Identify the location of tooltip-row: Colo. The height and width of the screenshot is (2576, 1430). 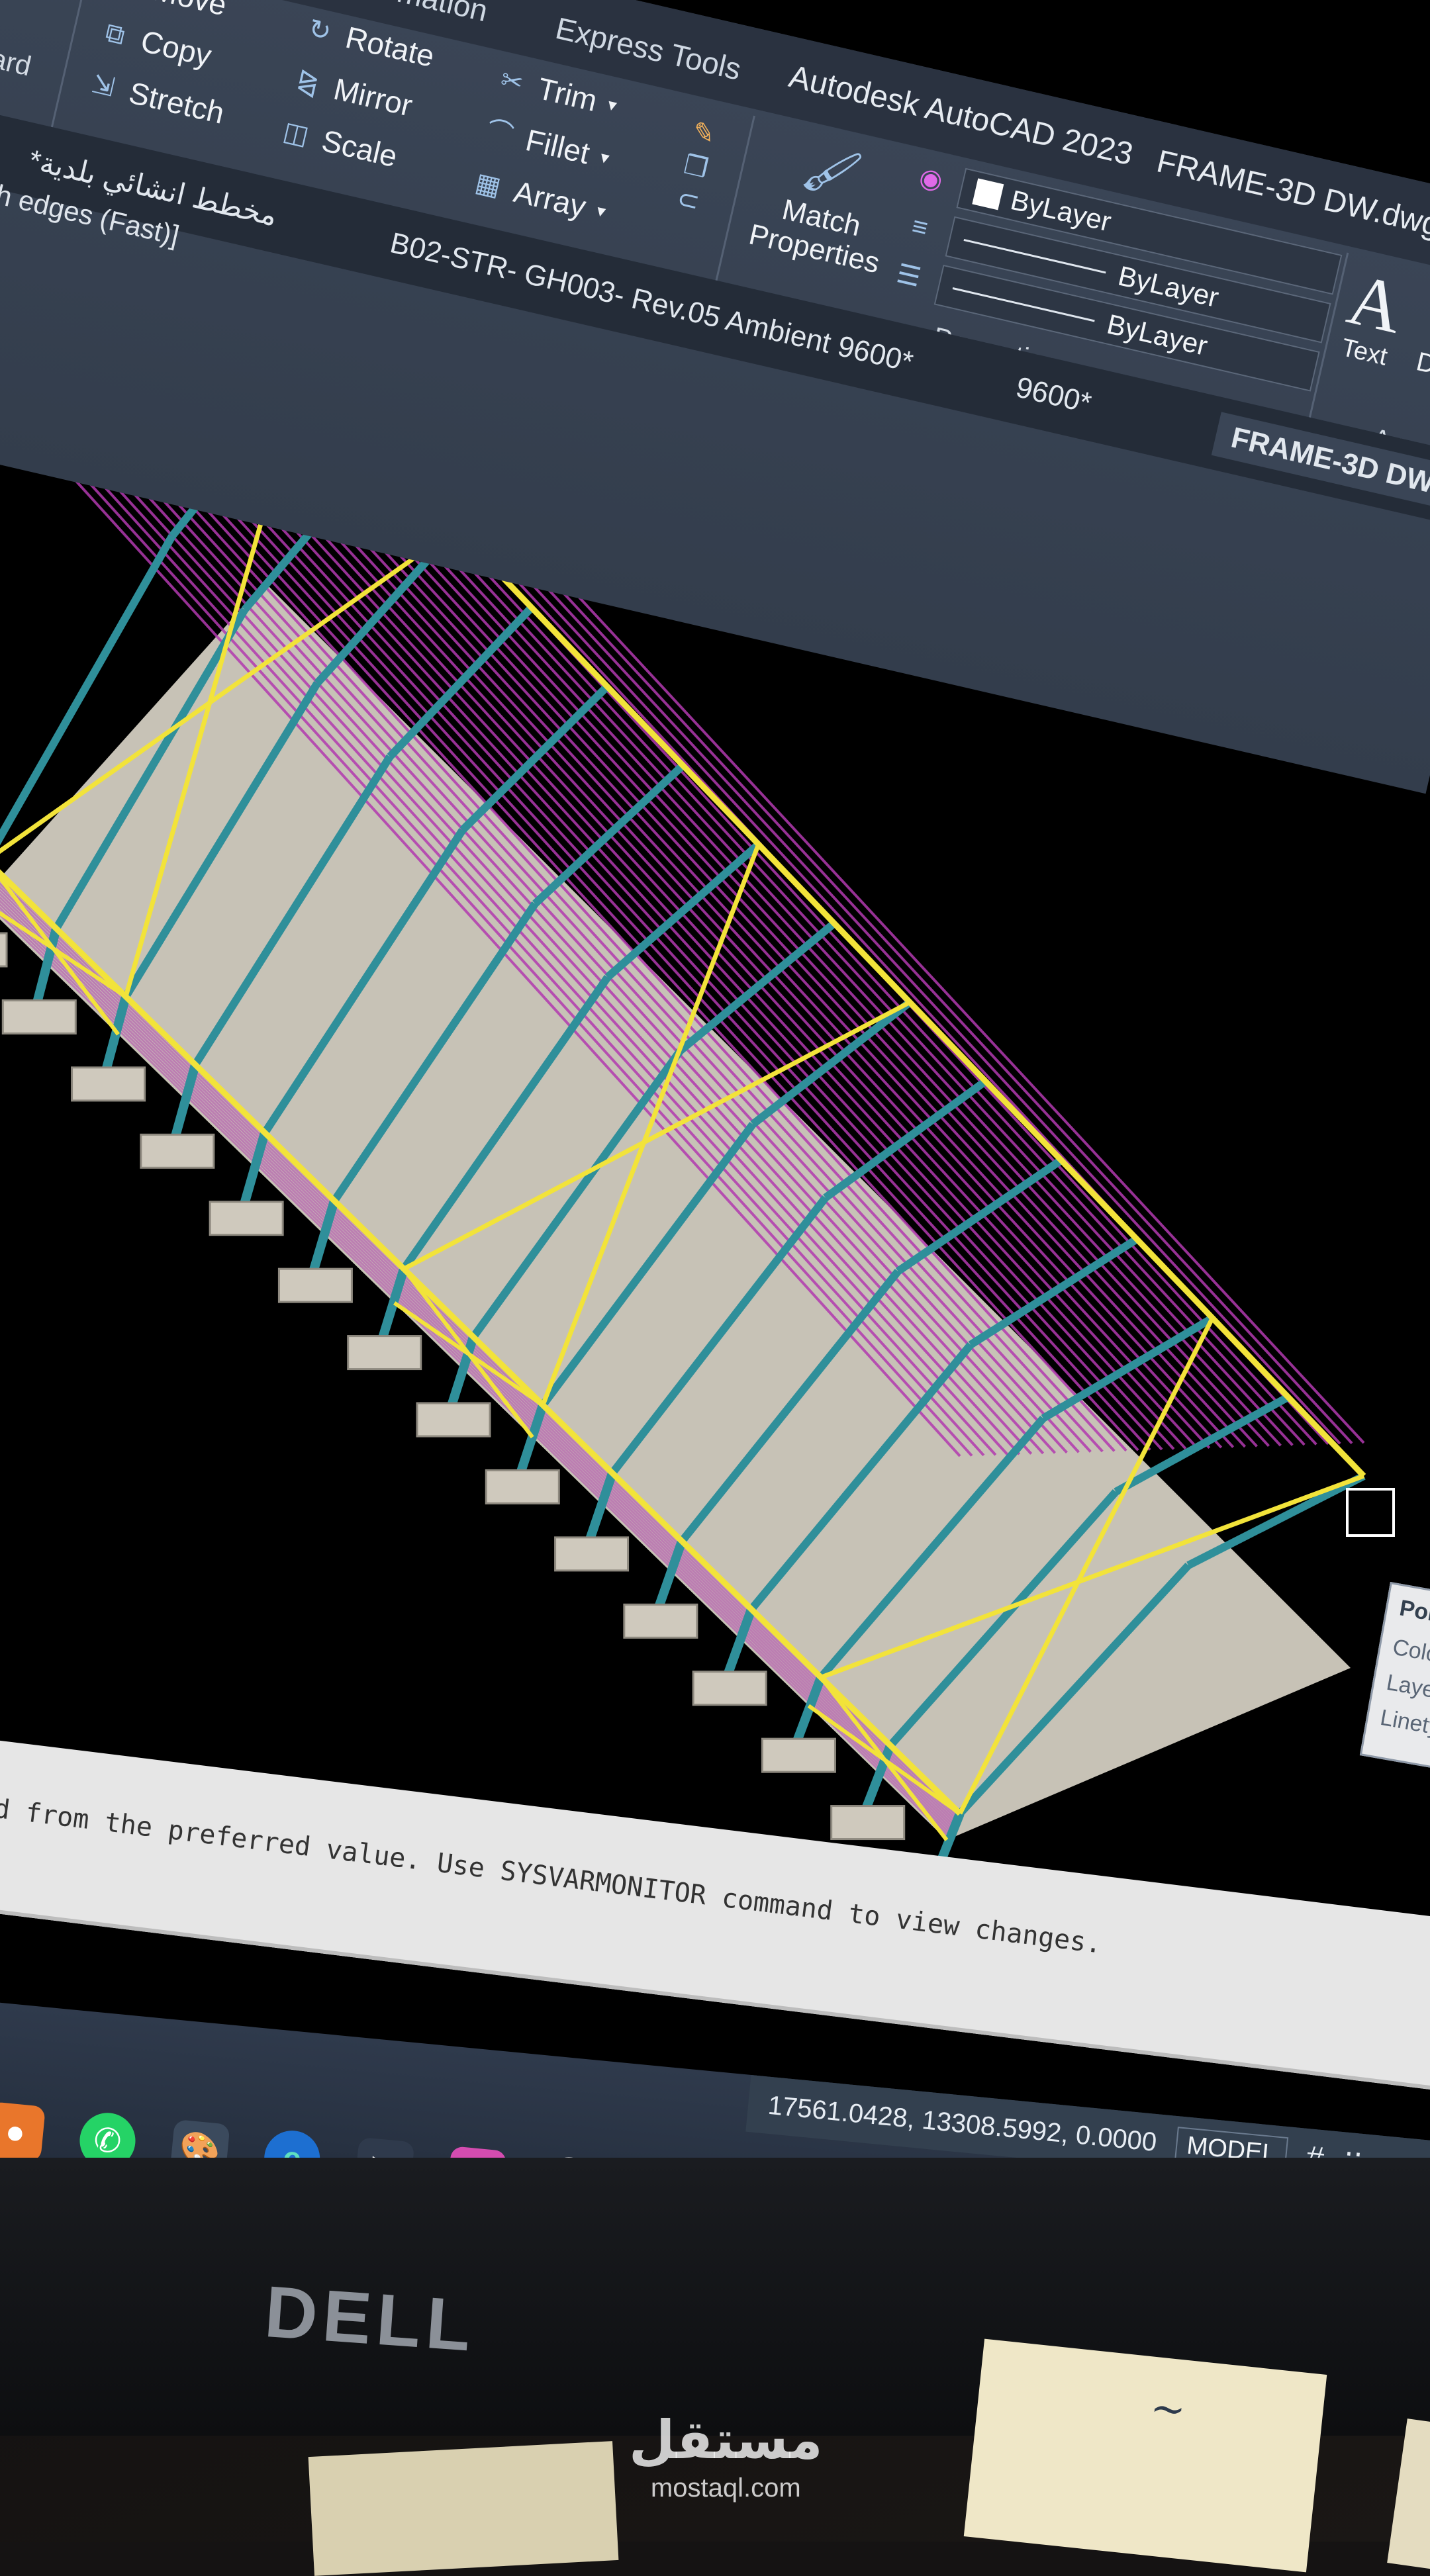
(1410, 1651).